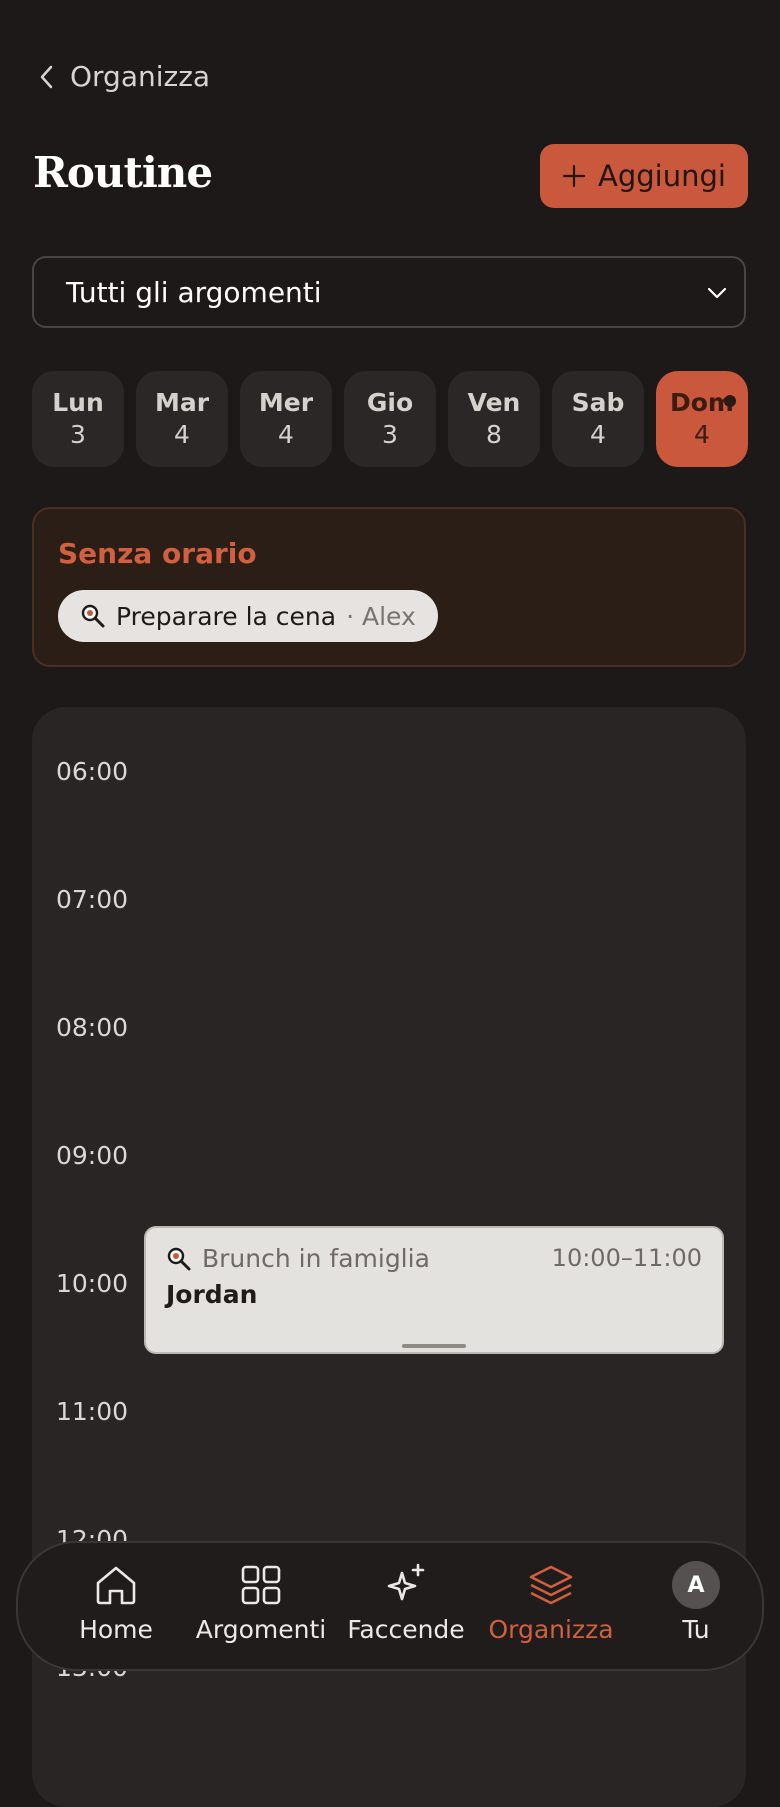 This screenshot has width=780, height=1807. Describe the element at coordinates (551, 1585) in the screenshot. I see `layers-icon` at that location.